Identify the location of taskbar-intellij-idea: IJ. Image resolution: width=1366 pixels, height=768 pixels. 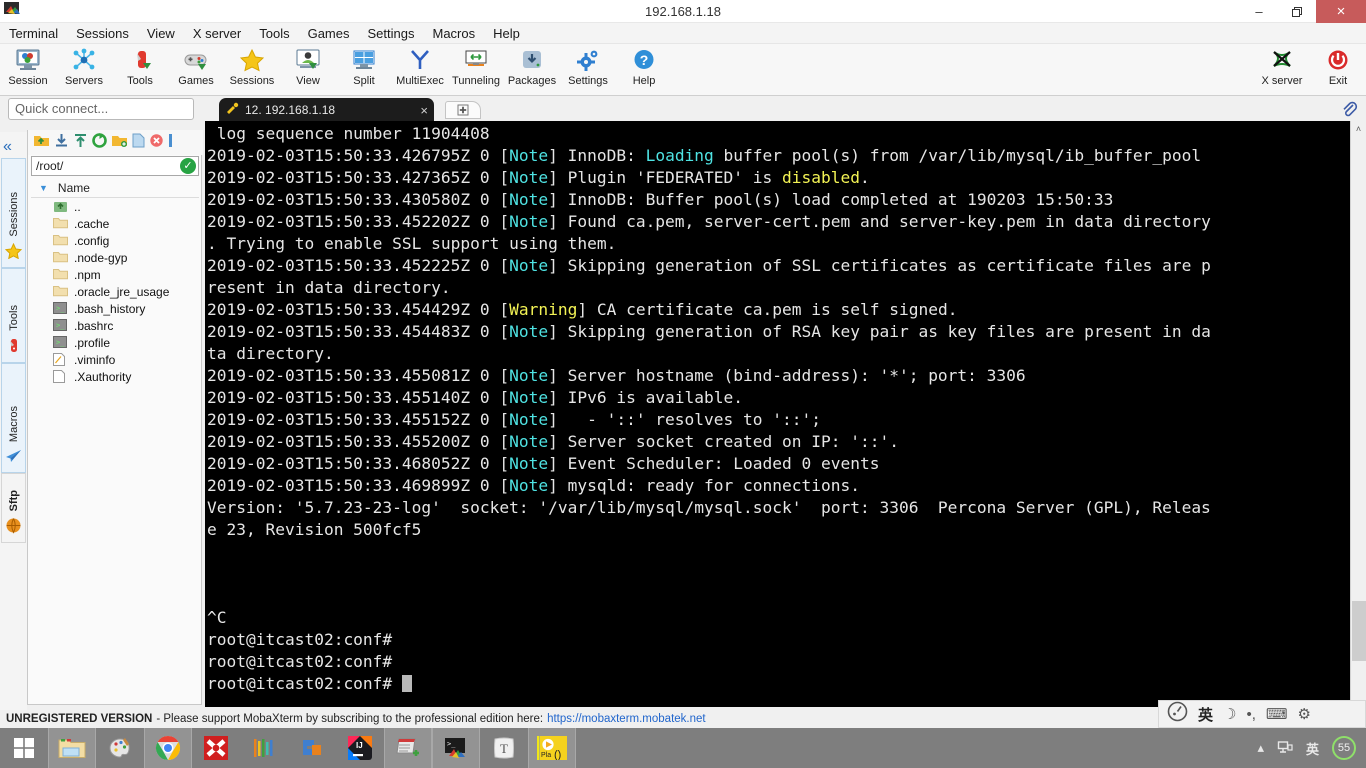
(360, 748).